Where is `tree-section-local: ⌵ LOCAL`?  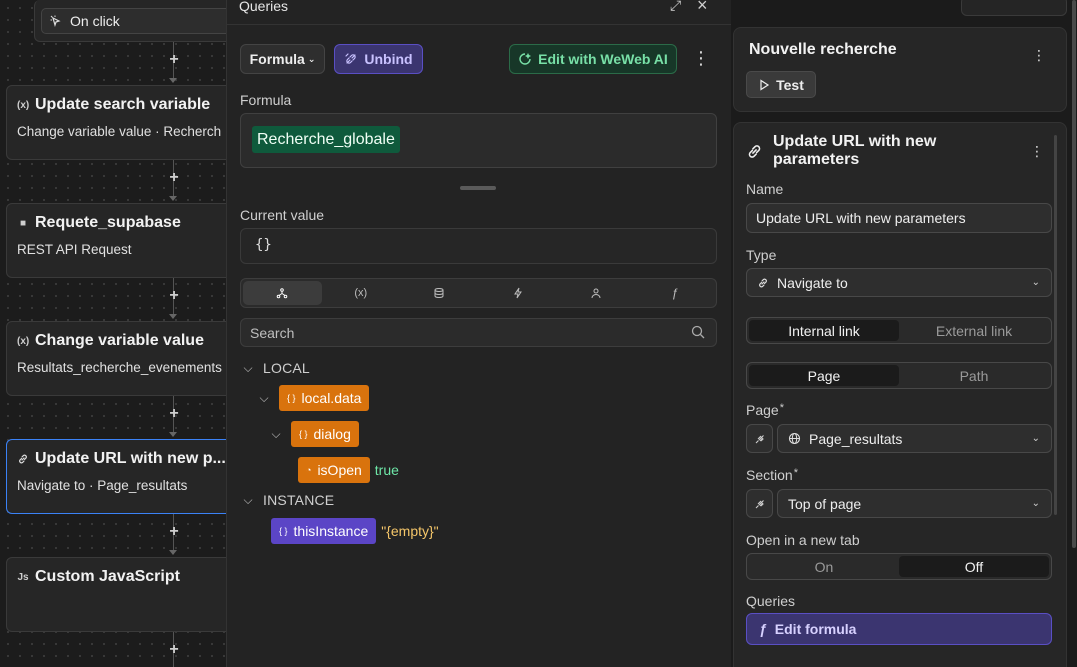 tree-section-local: ⌵ LOCAL is located at coordinates (275, 368).